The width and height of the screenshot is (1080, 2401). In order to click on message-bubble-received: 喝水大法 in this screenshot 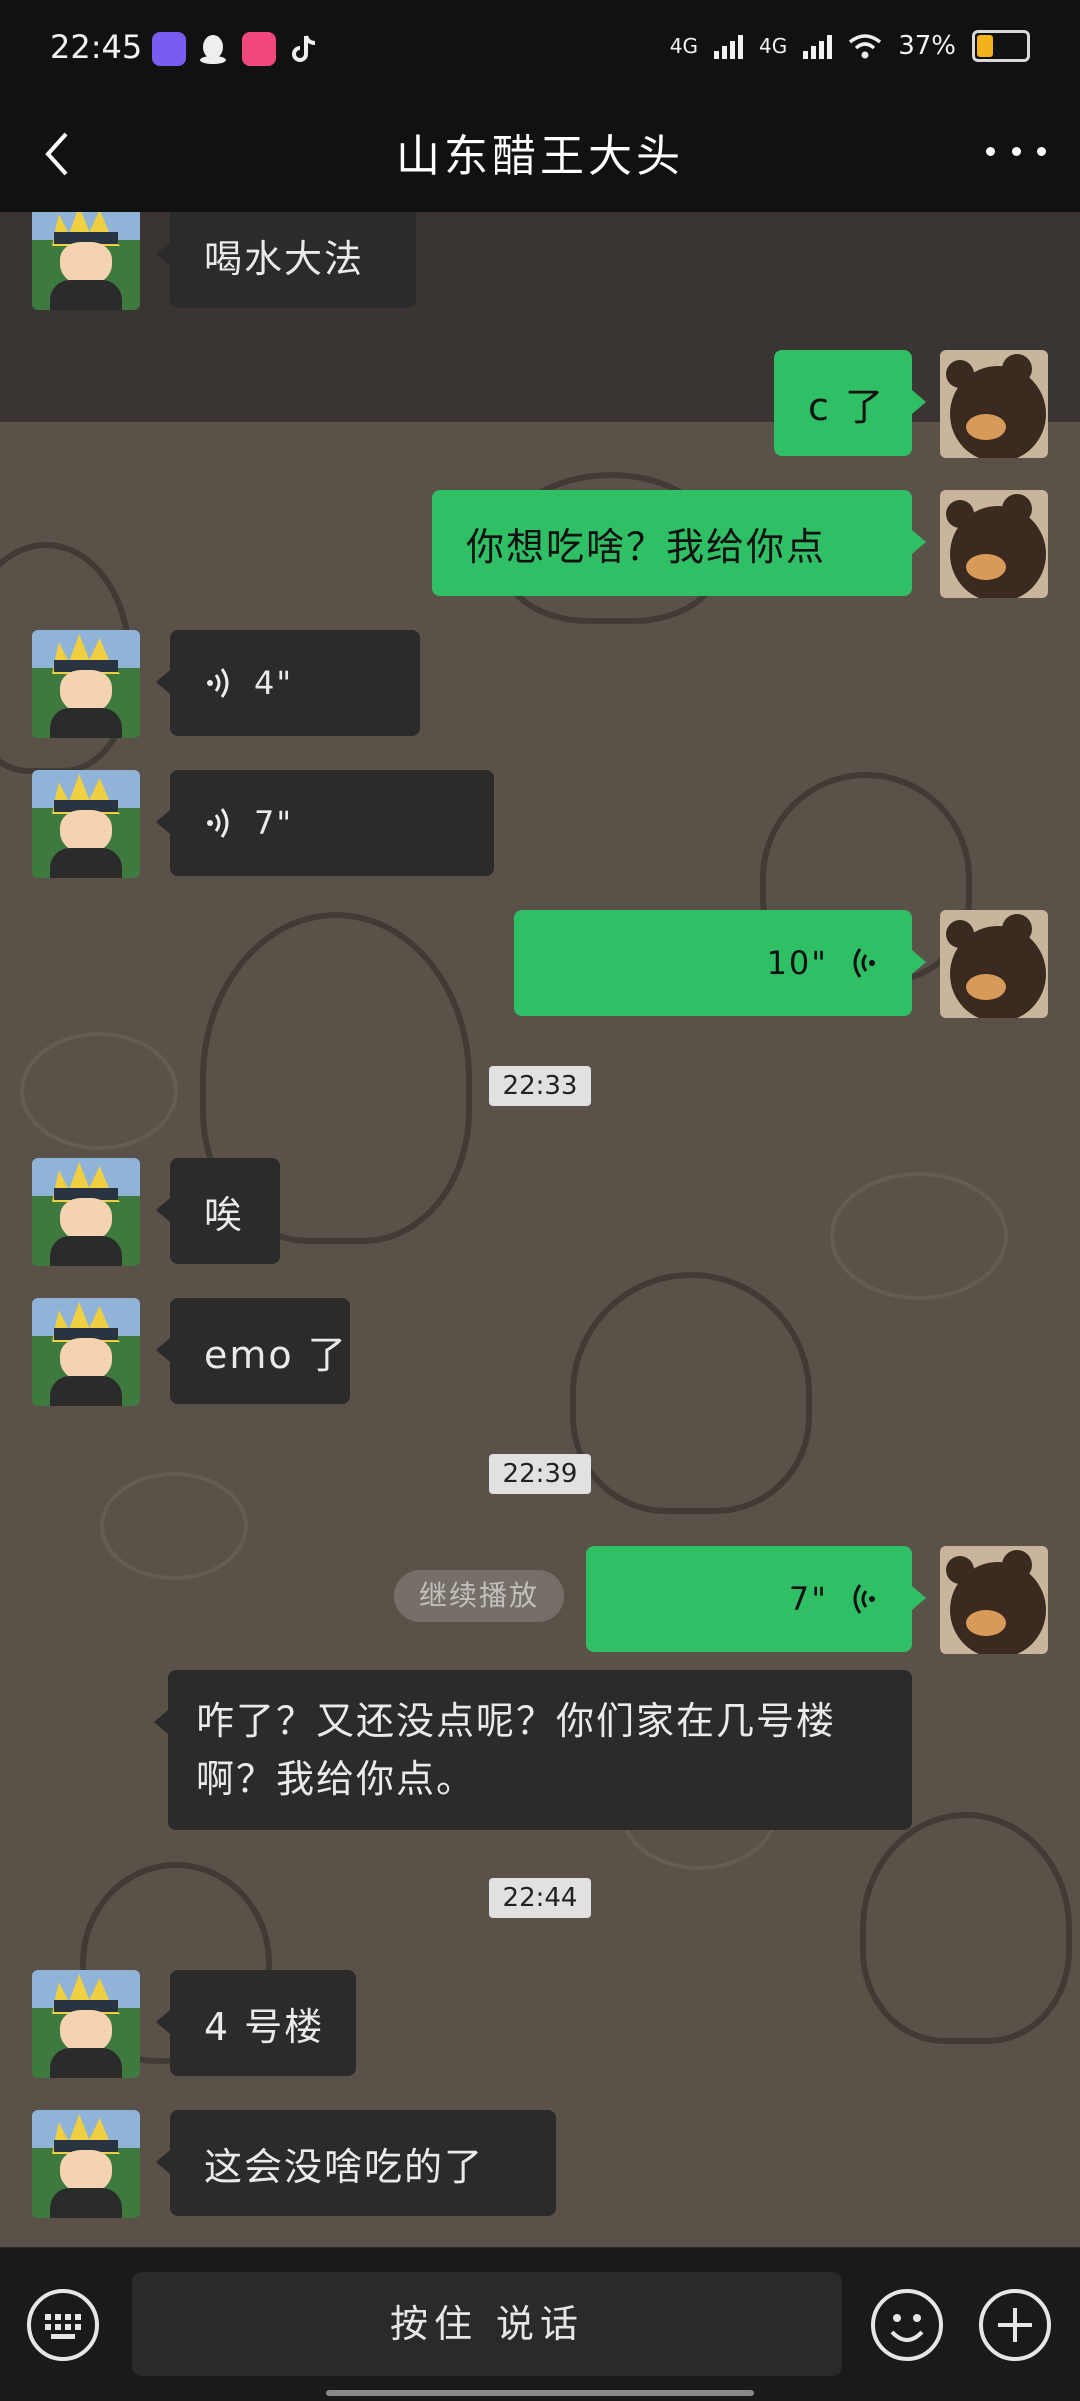, I will do `click(286, 260)`.